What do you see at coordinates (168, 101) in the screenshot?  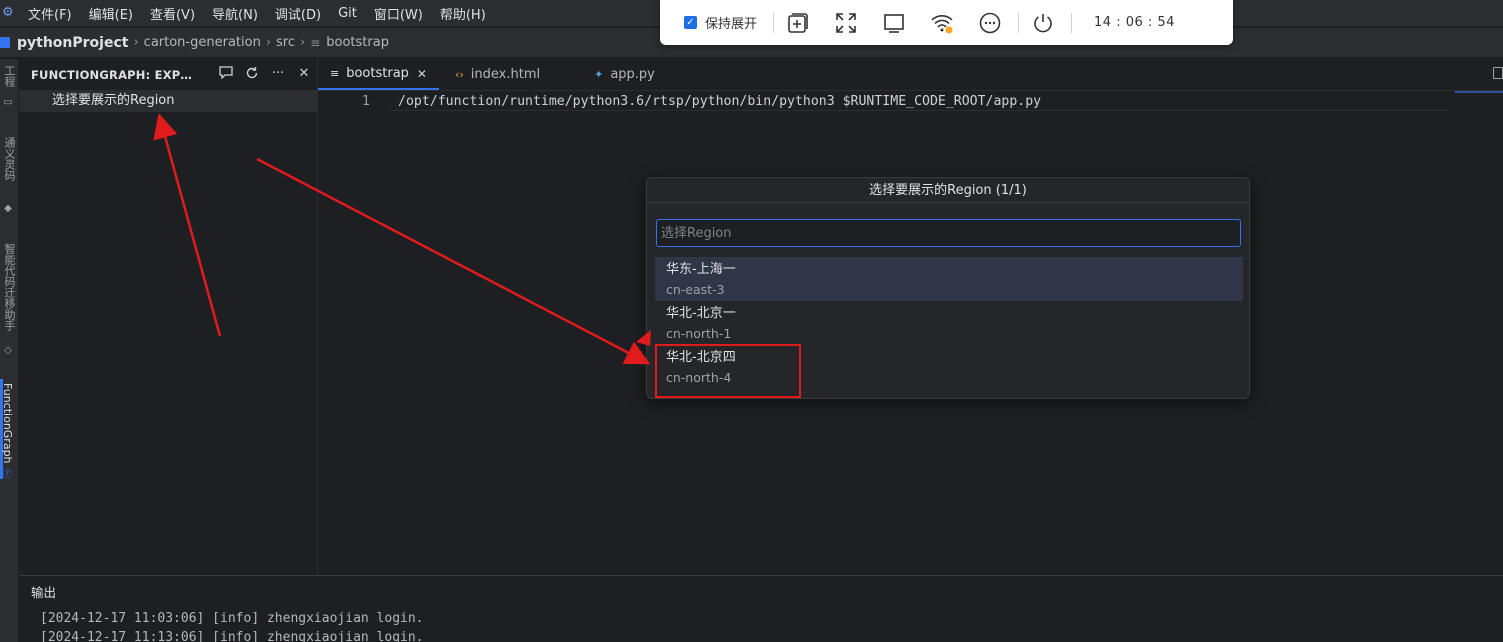 I see `explorer-item-select-region: 选择要展示的Region` at bounding box center [168, 101].